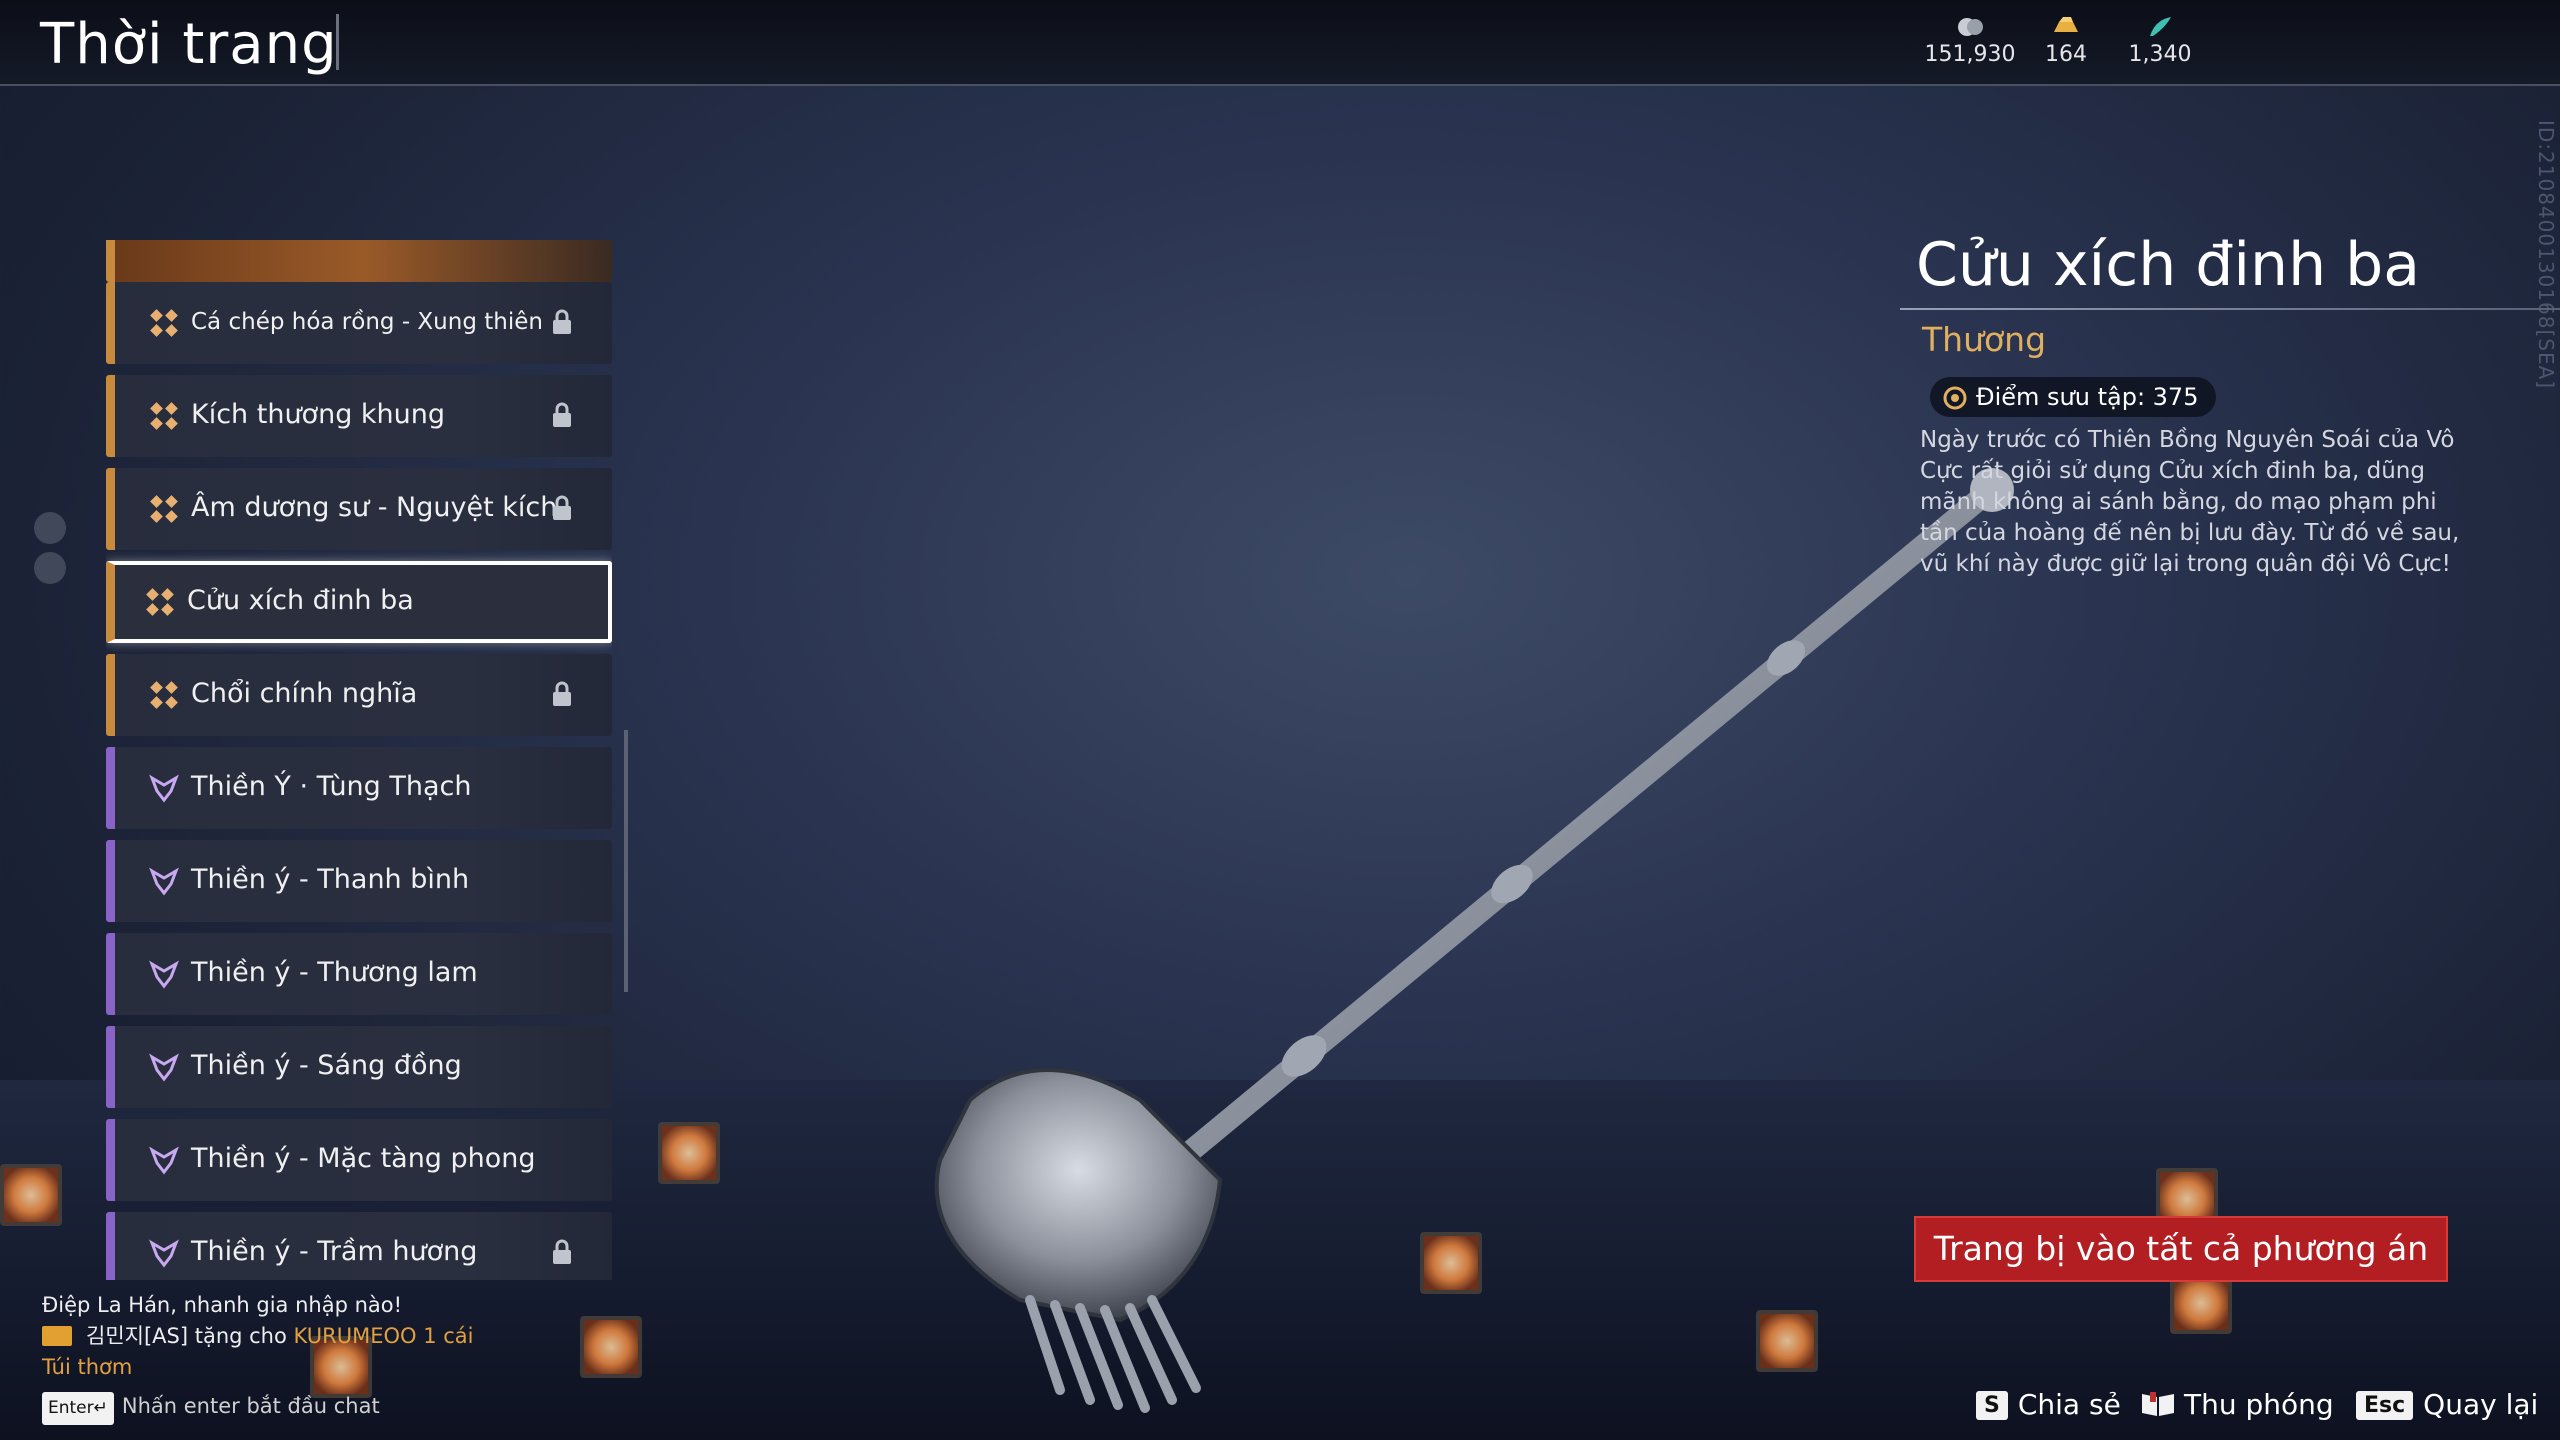 The image size is (2560, 1440). I want to click on collection-icon, so click(1955, 398).